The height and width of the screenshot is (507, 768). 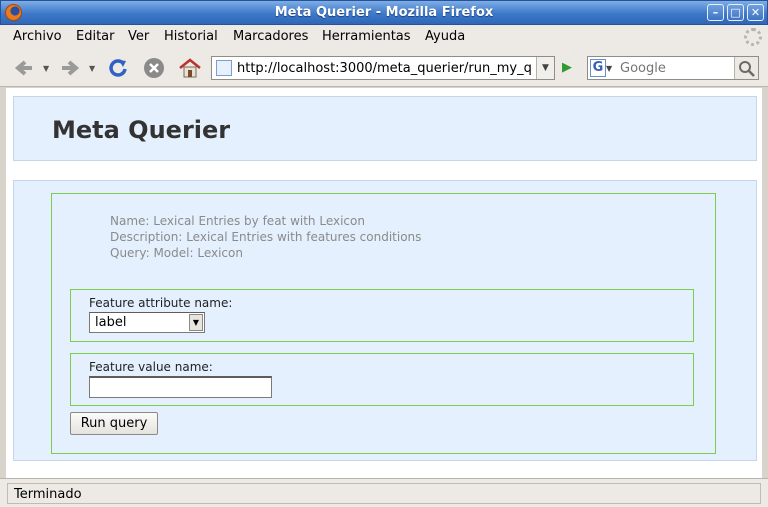 I want to click on menu-archivo: Archivo, so click(x=37, y=36).